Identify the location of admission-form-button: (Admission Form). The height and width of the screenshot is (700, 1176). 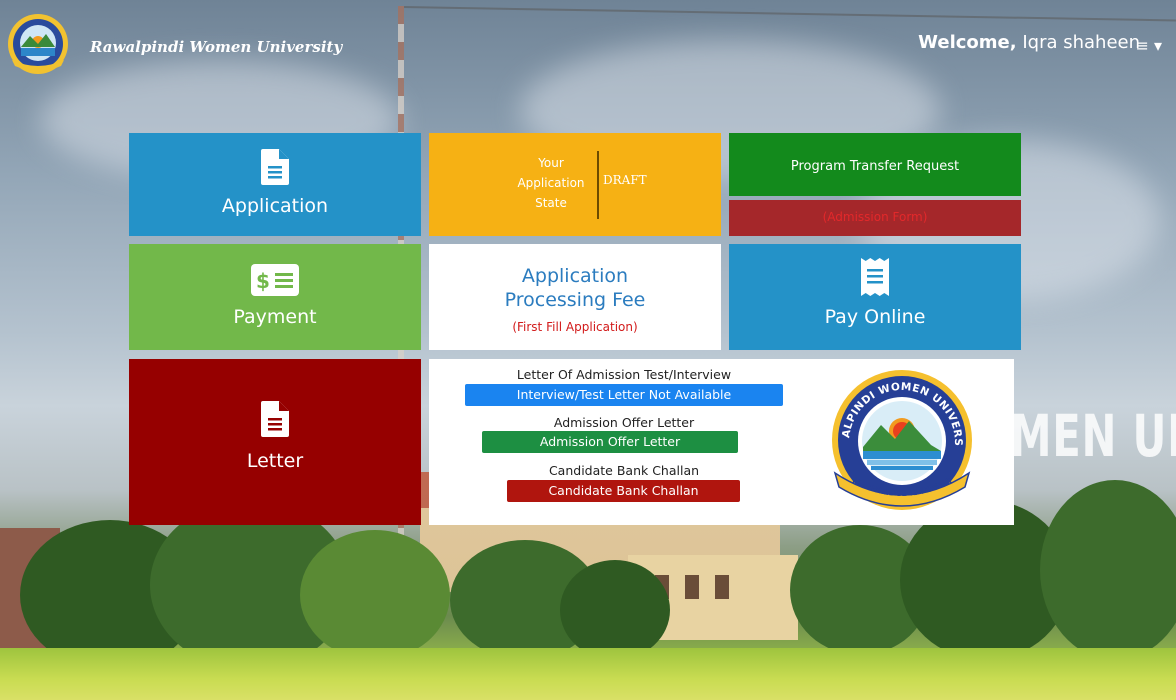
(875, 218).